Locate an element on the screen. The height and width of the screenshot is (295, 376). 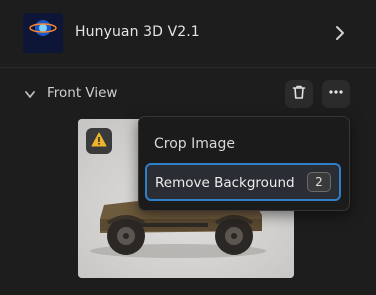
warning-icon is located at coordinates (99, 141).